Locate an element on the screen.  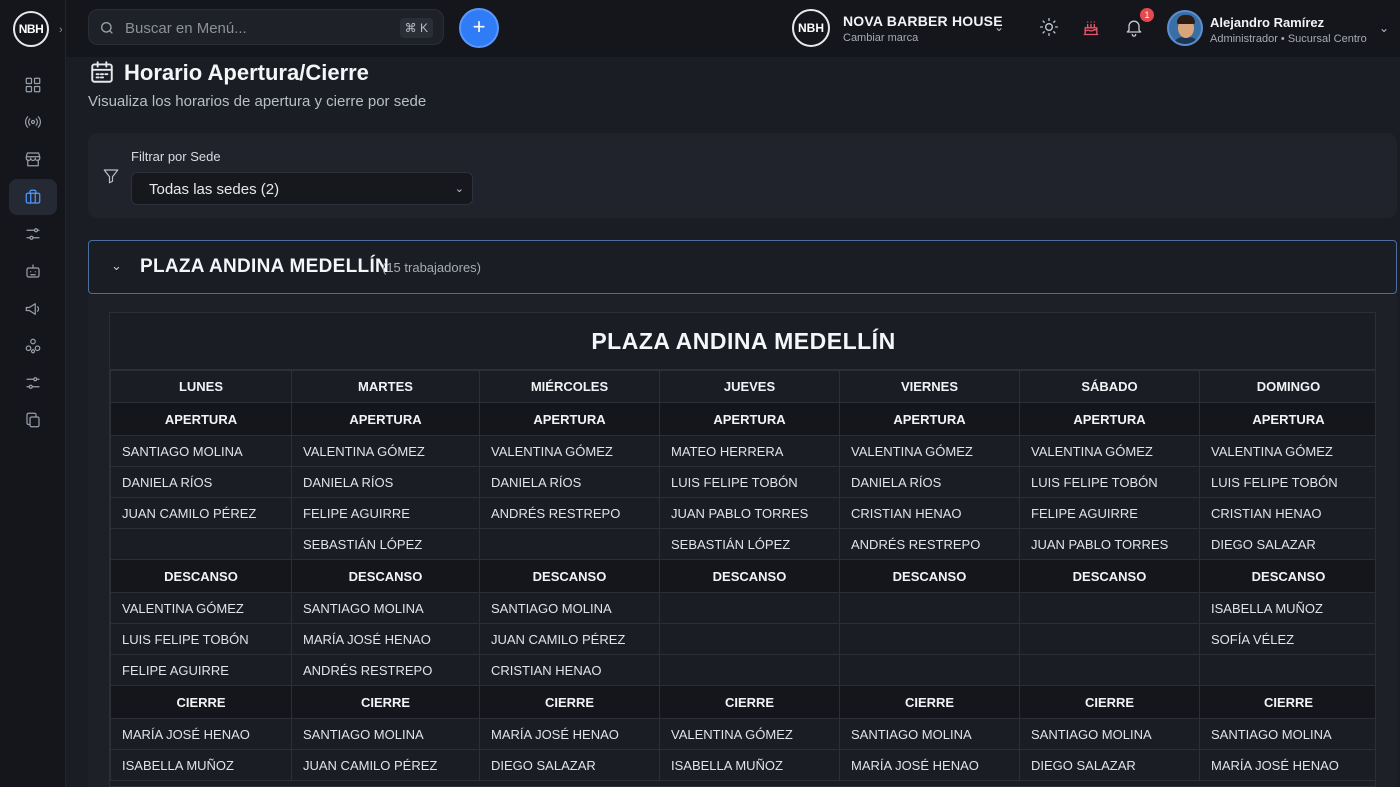
sliders-icon is located at coordinates (33, 234).